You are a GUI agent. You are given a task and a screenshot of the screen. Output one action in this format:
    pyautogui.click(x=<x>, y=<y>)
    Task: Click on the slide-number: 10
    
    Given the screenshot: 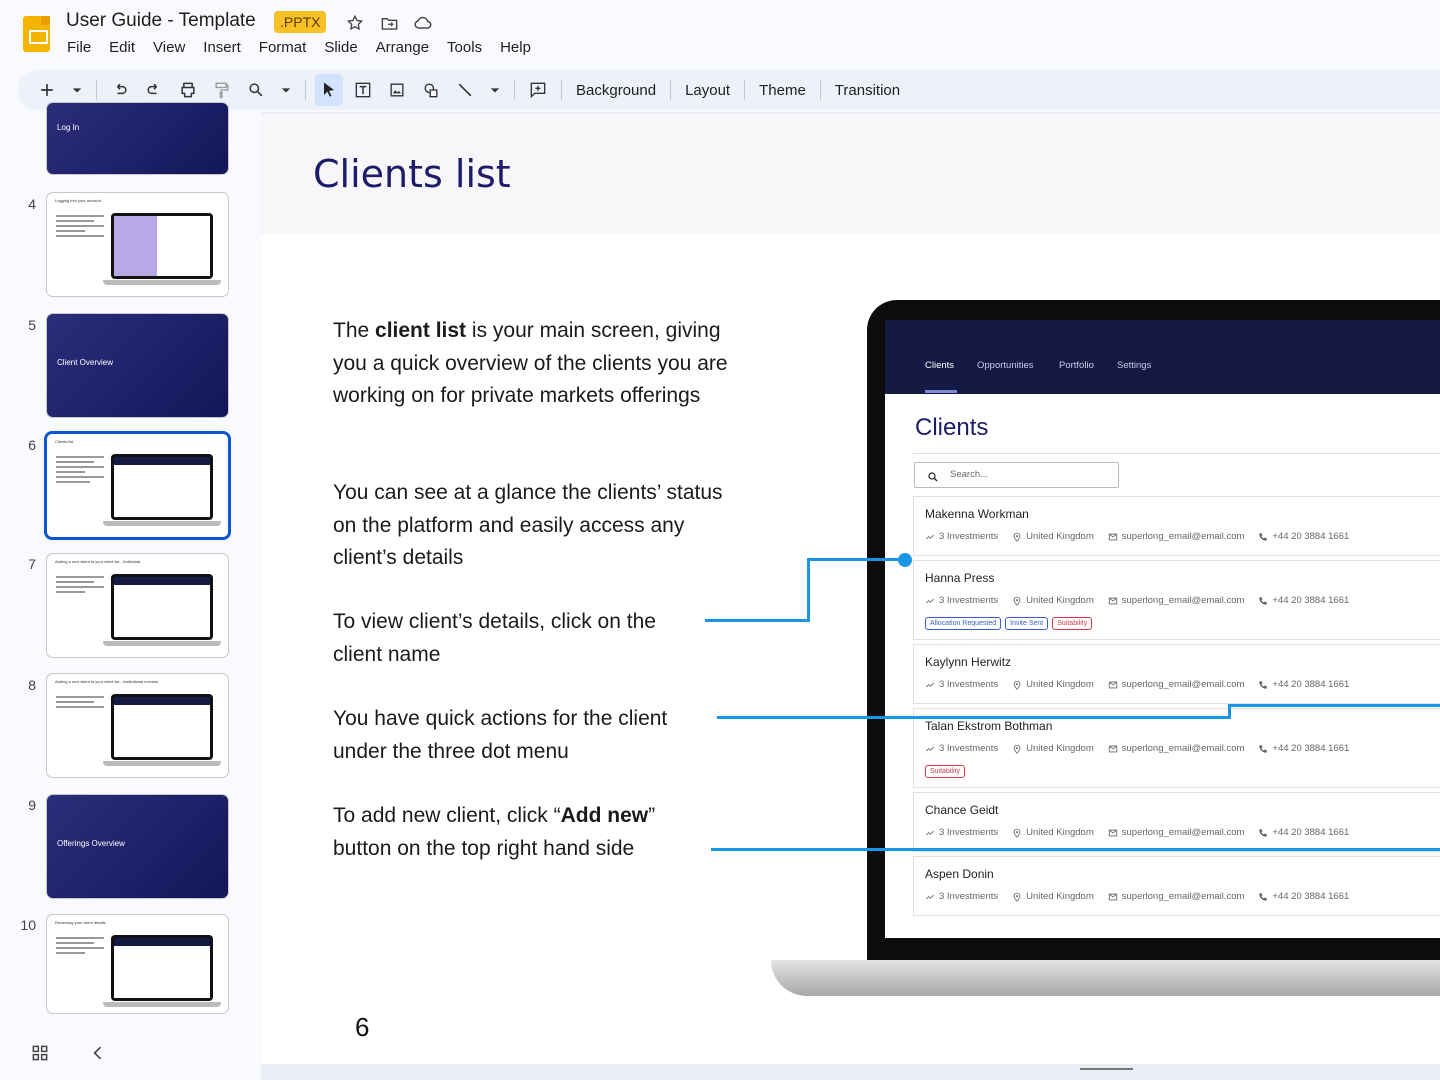 What is the action you would take?
    pyautogui.click(x=28, y=925)
    